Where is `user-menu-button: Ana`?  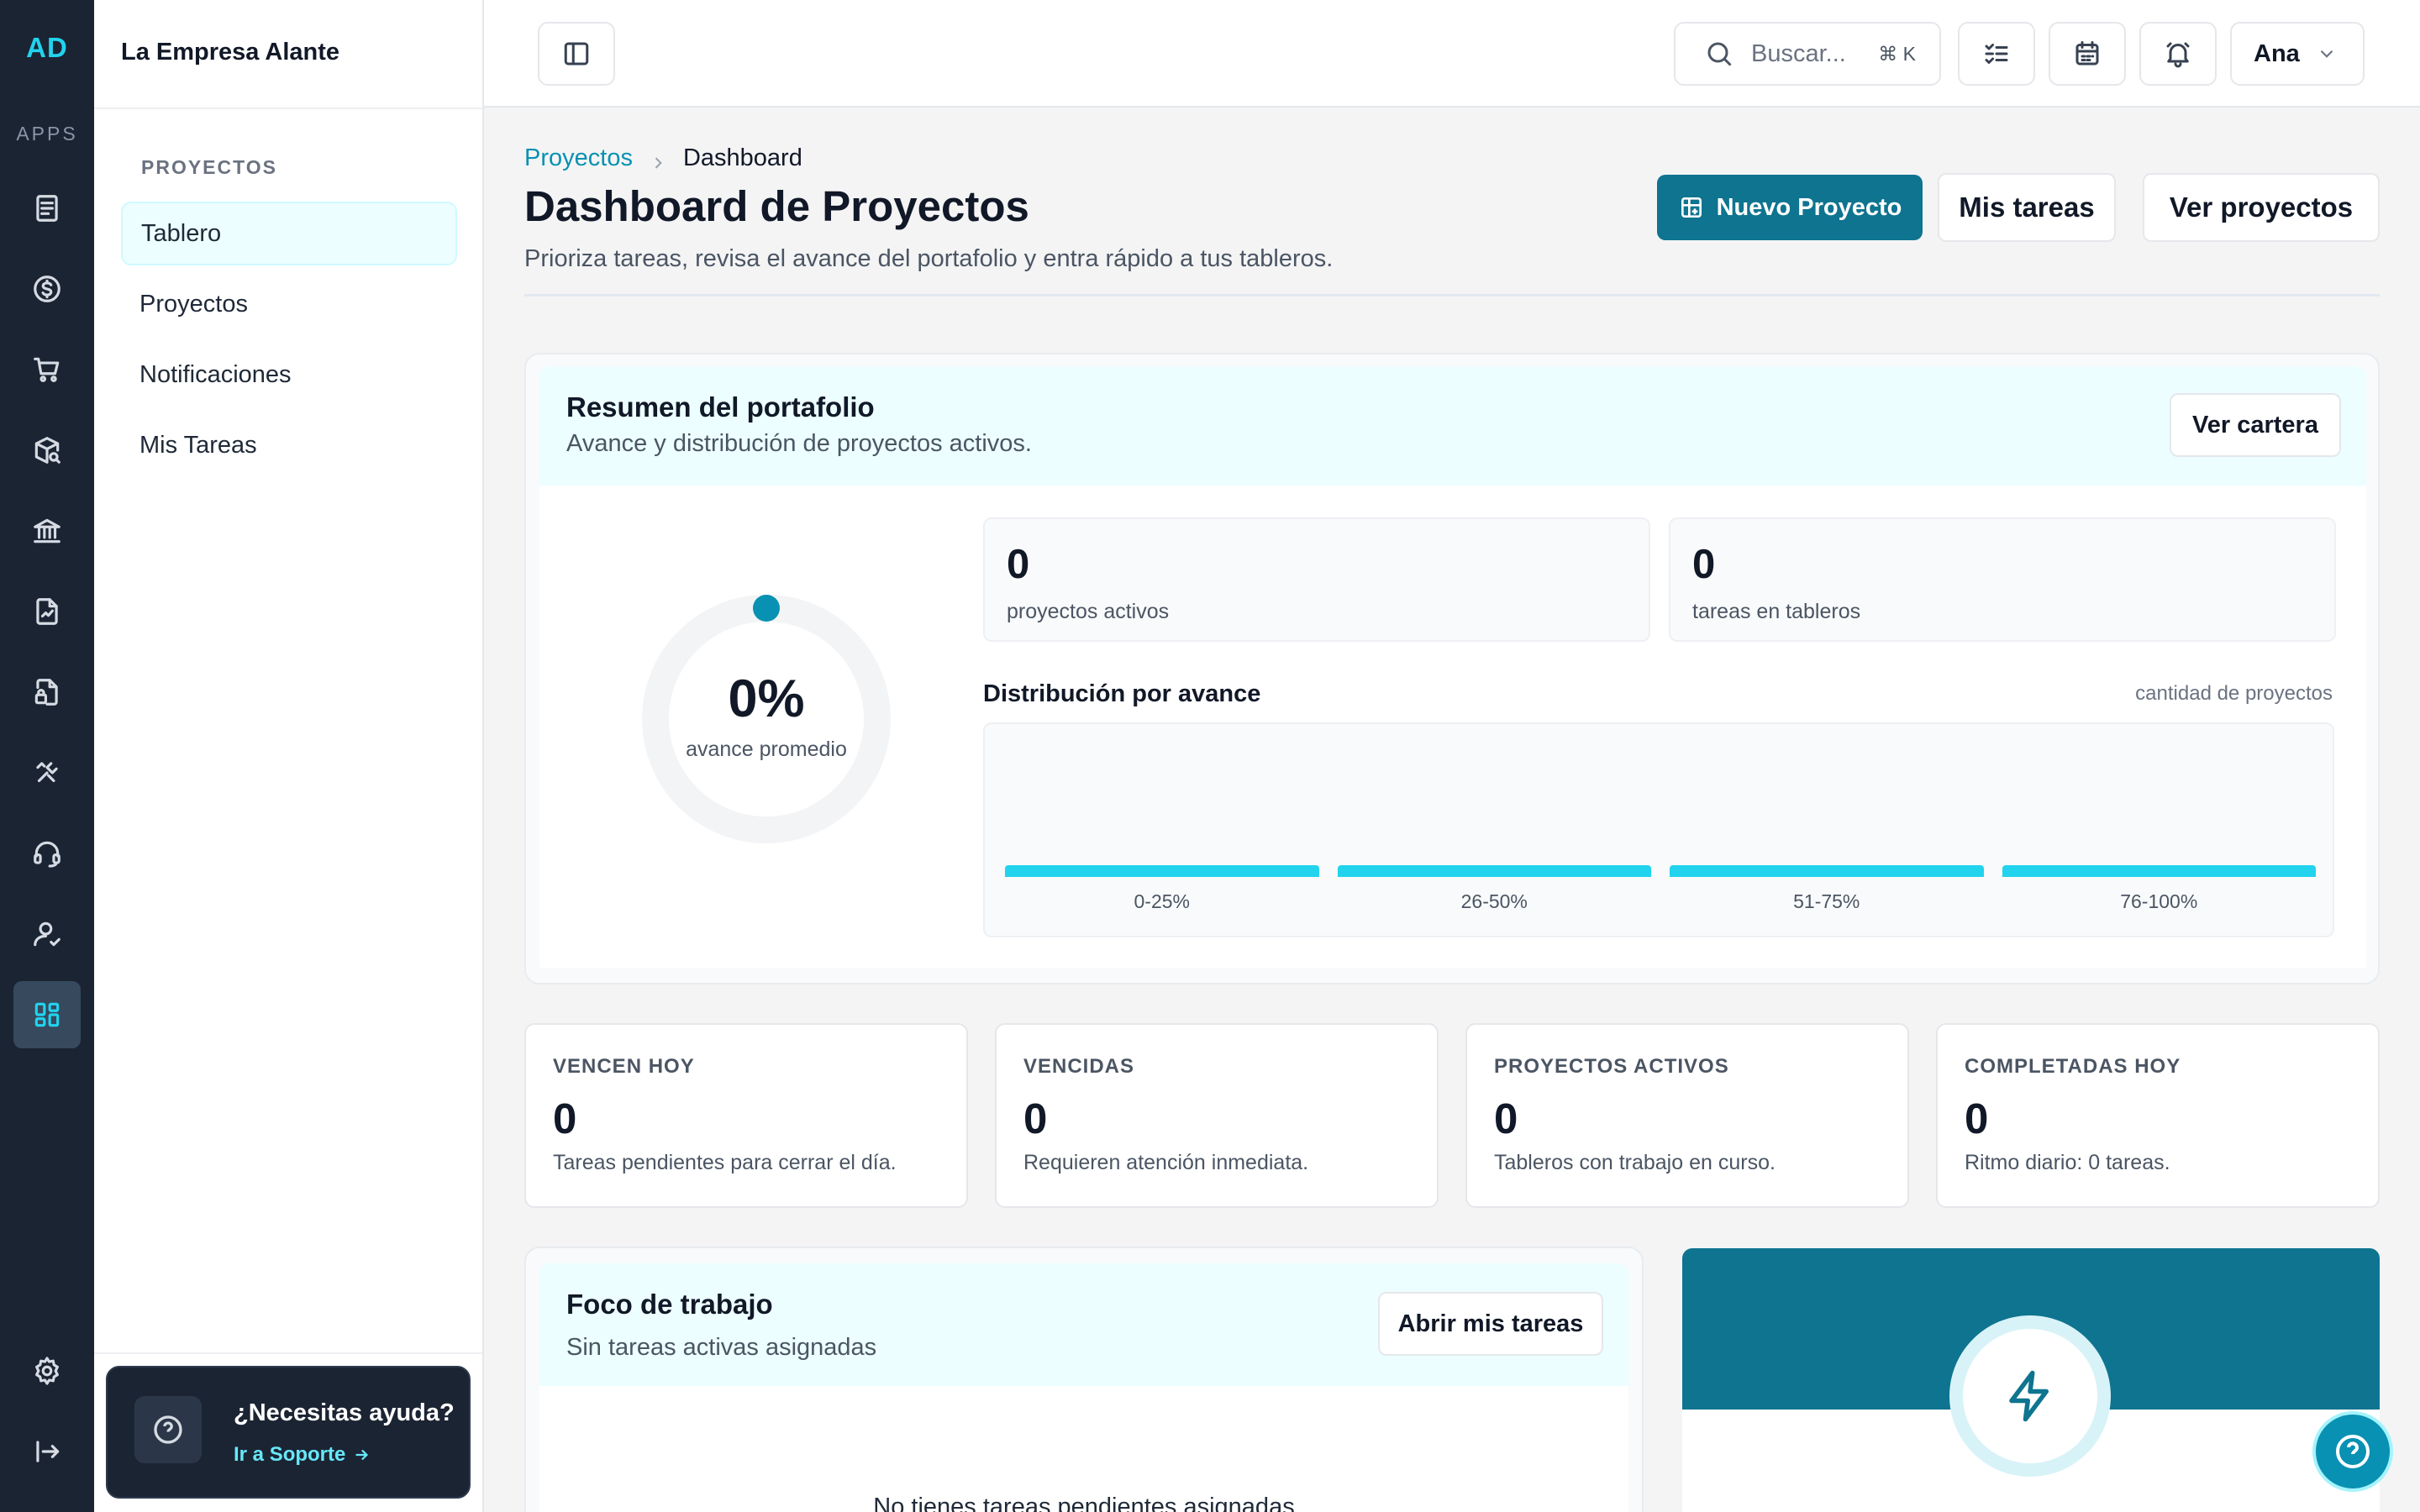
user-menu-button: Ana is located at coordinates (2297, 54).